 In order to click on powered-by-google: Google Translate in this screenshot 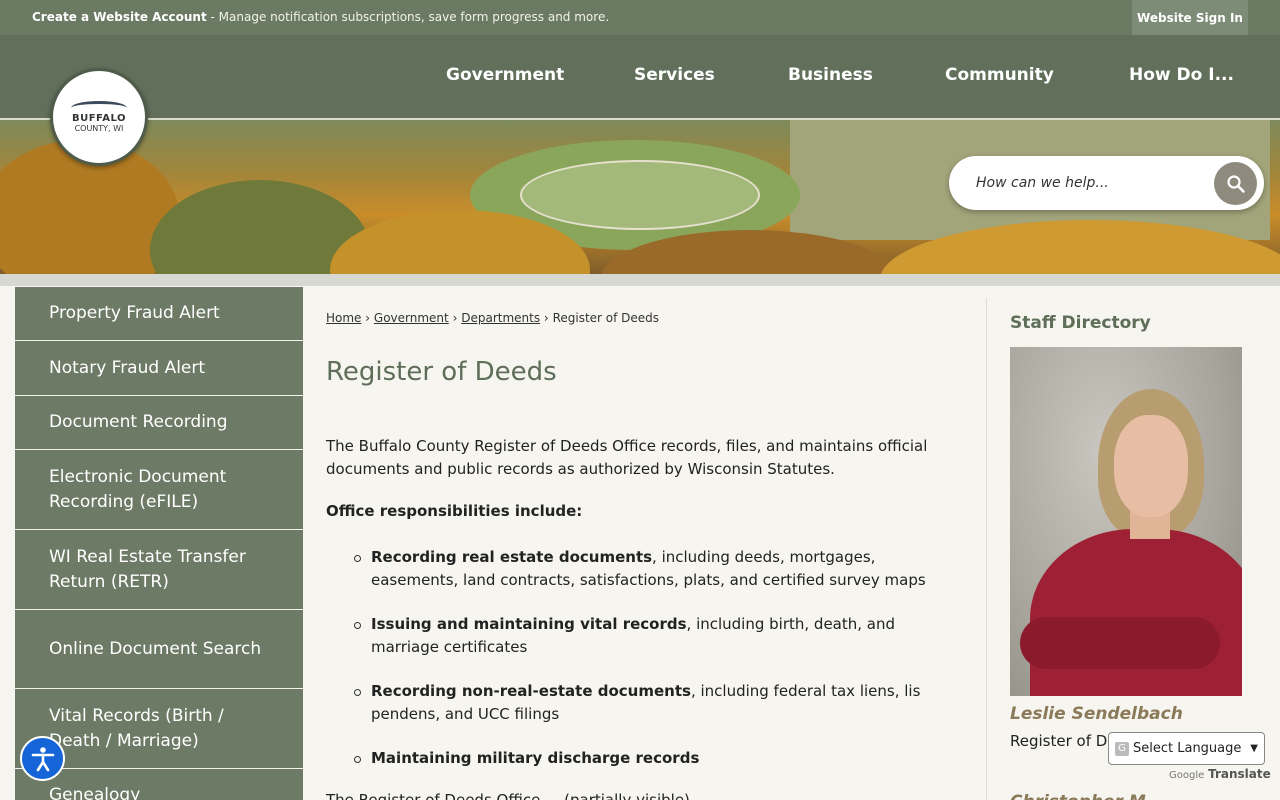, I will do `click(1220, 774)`.